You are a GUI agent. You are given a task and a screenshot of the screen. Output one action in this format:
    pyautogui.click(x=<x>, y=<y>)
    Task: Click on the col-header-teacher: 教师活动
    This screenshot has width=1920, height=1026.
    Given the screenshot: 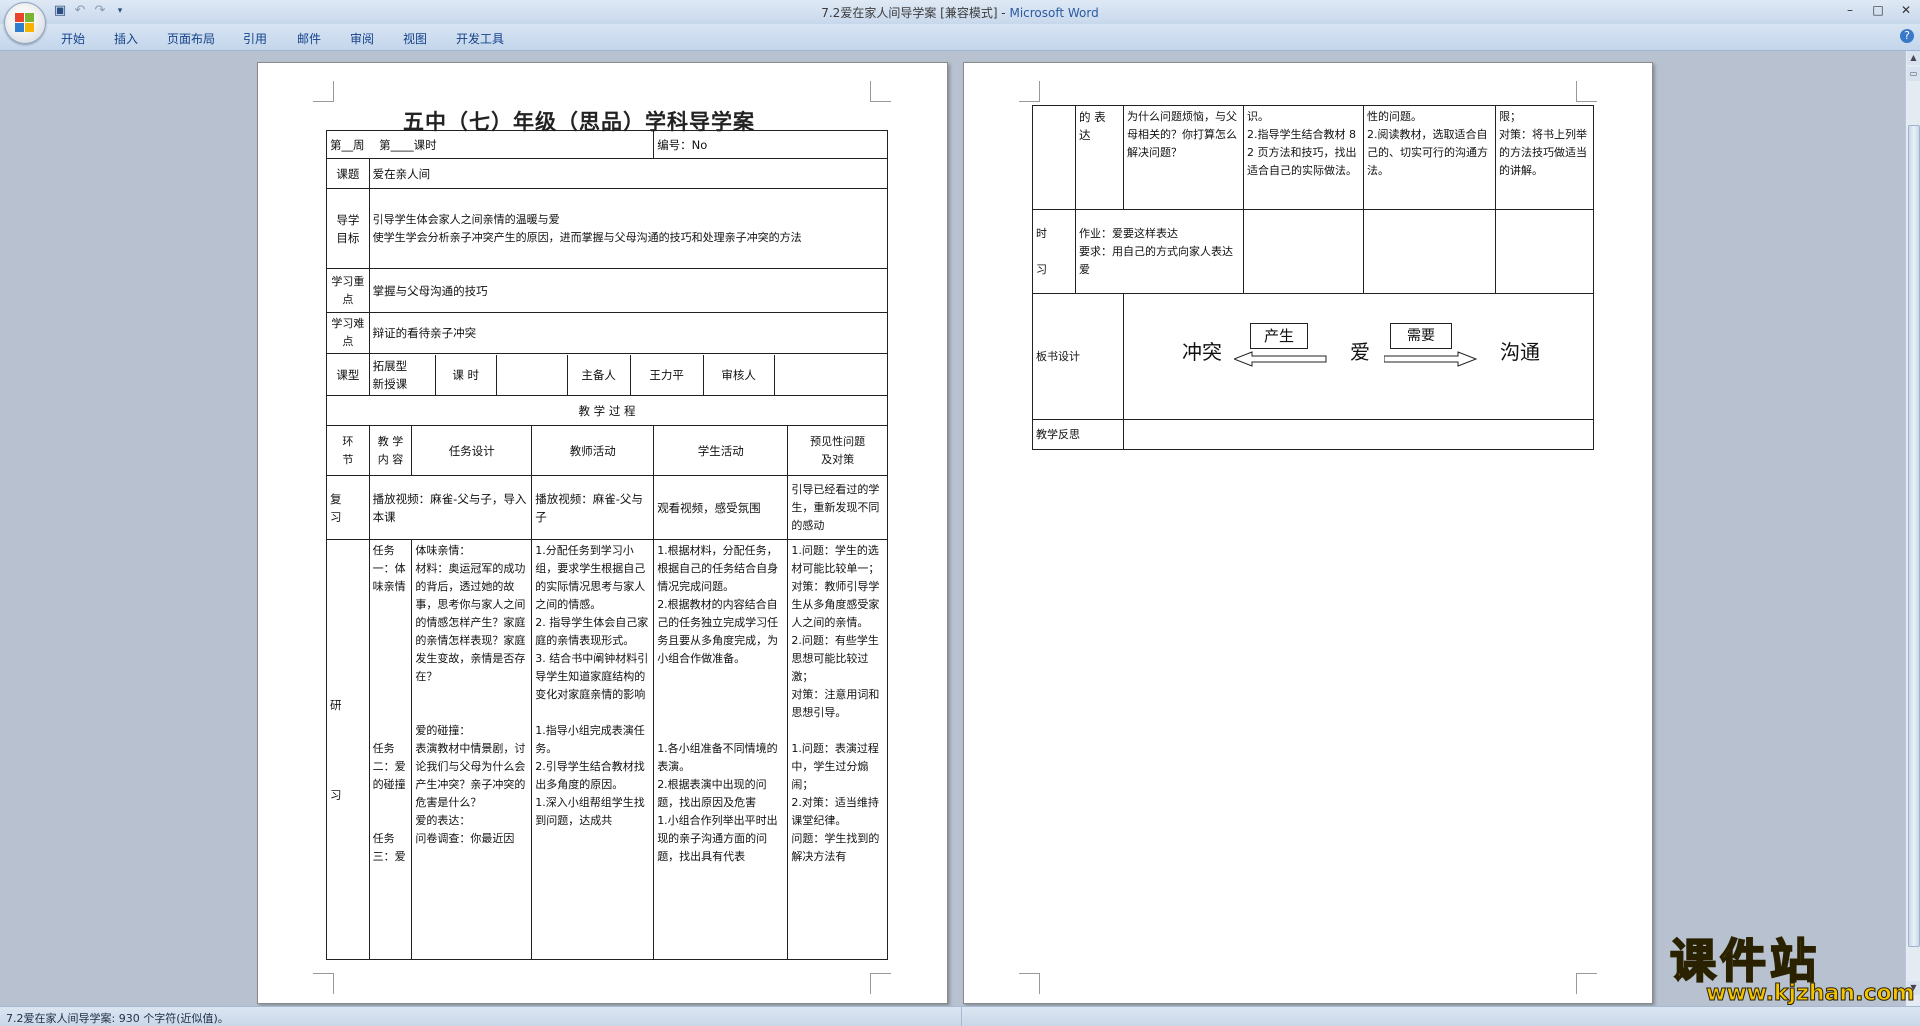 What is the action you would take?
    pyautogui.click(x=593, y=450)
    